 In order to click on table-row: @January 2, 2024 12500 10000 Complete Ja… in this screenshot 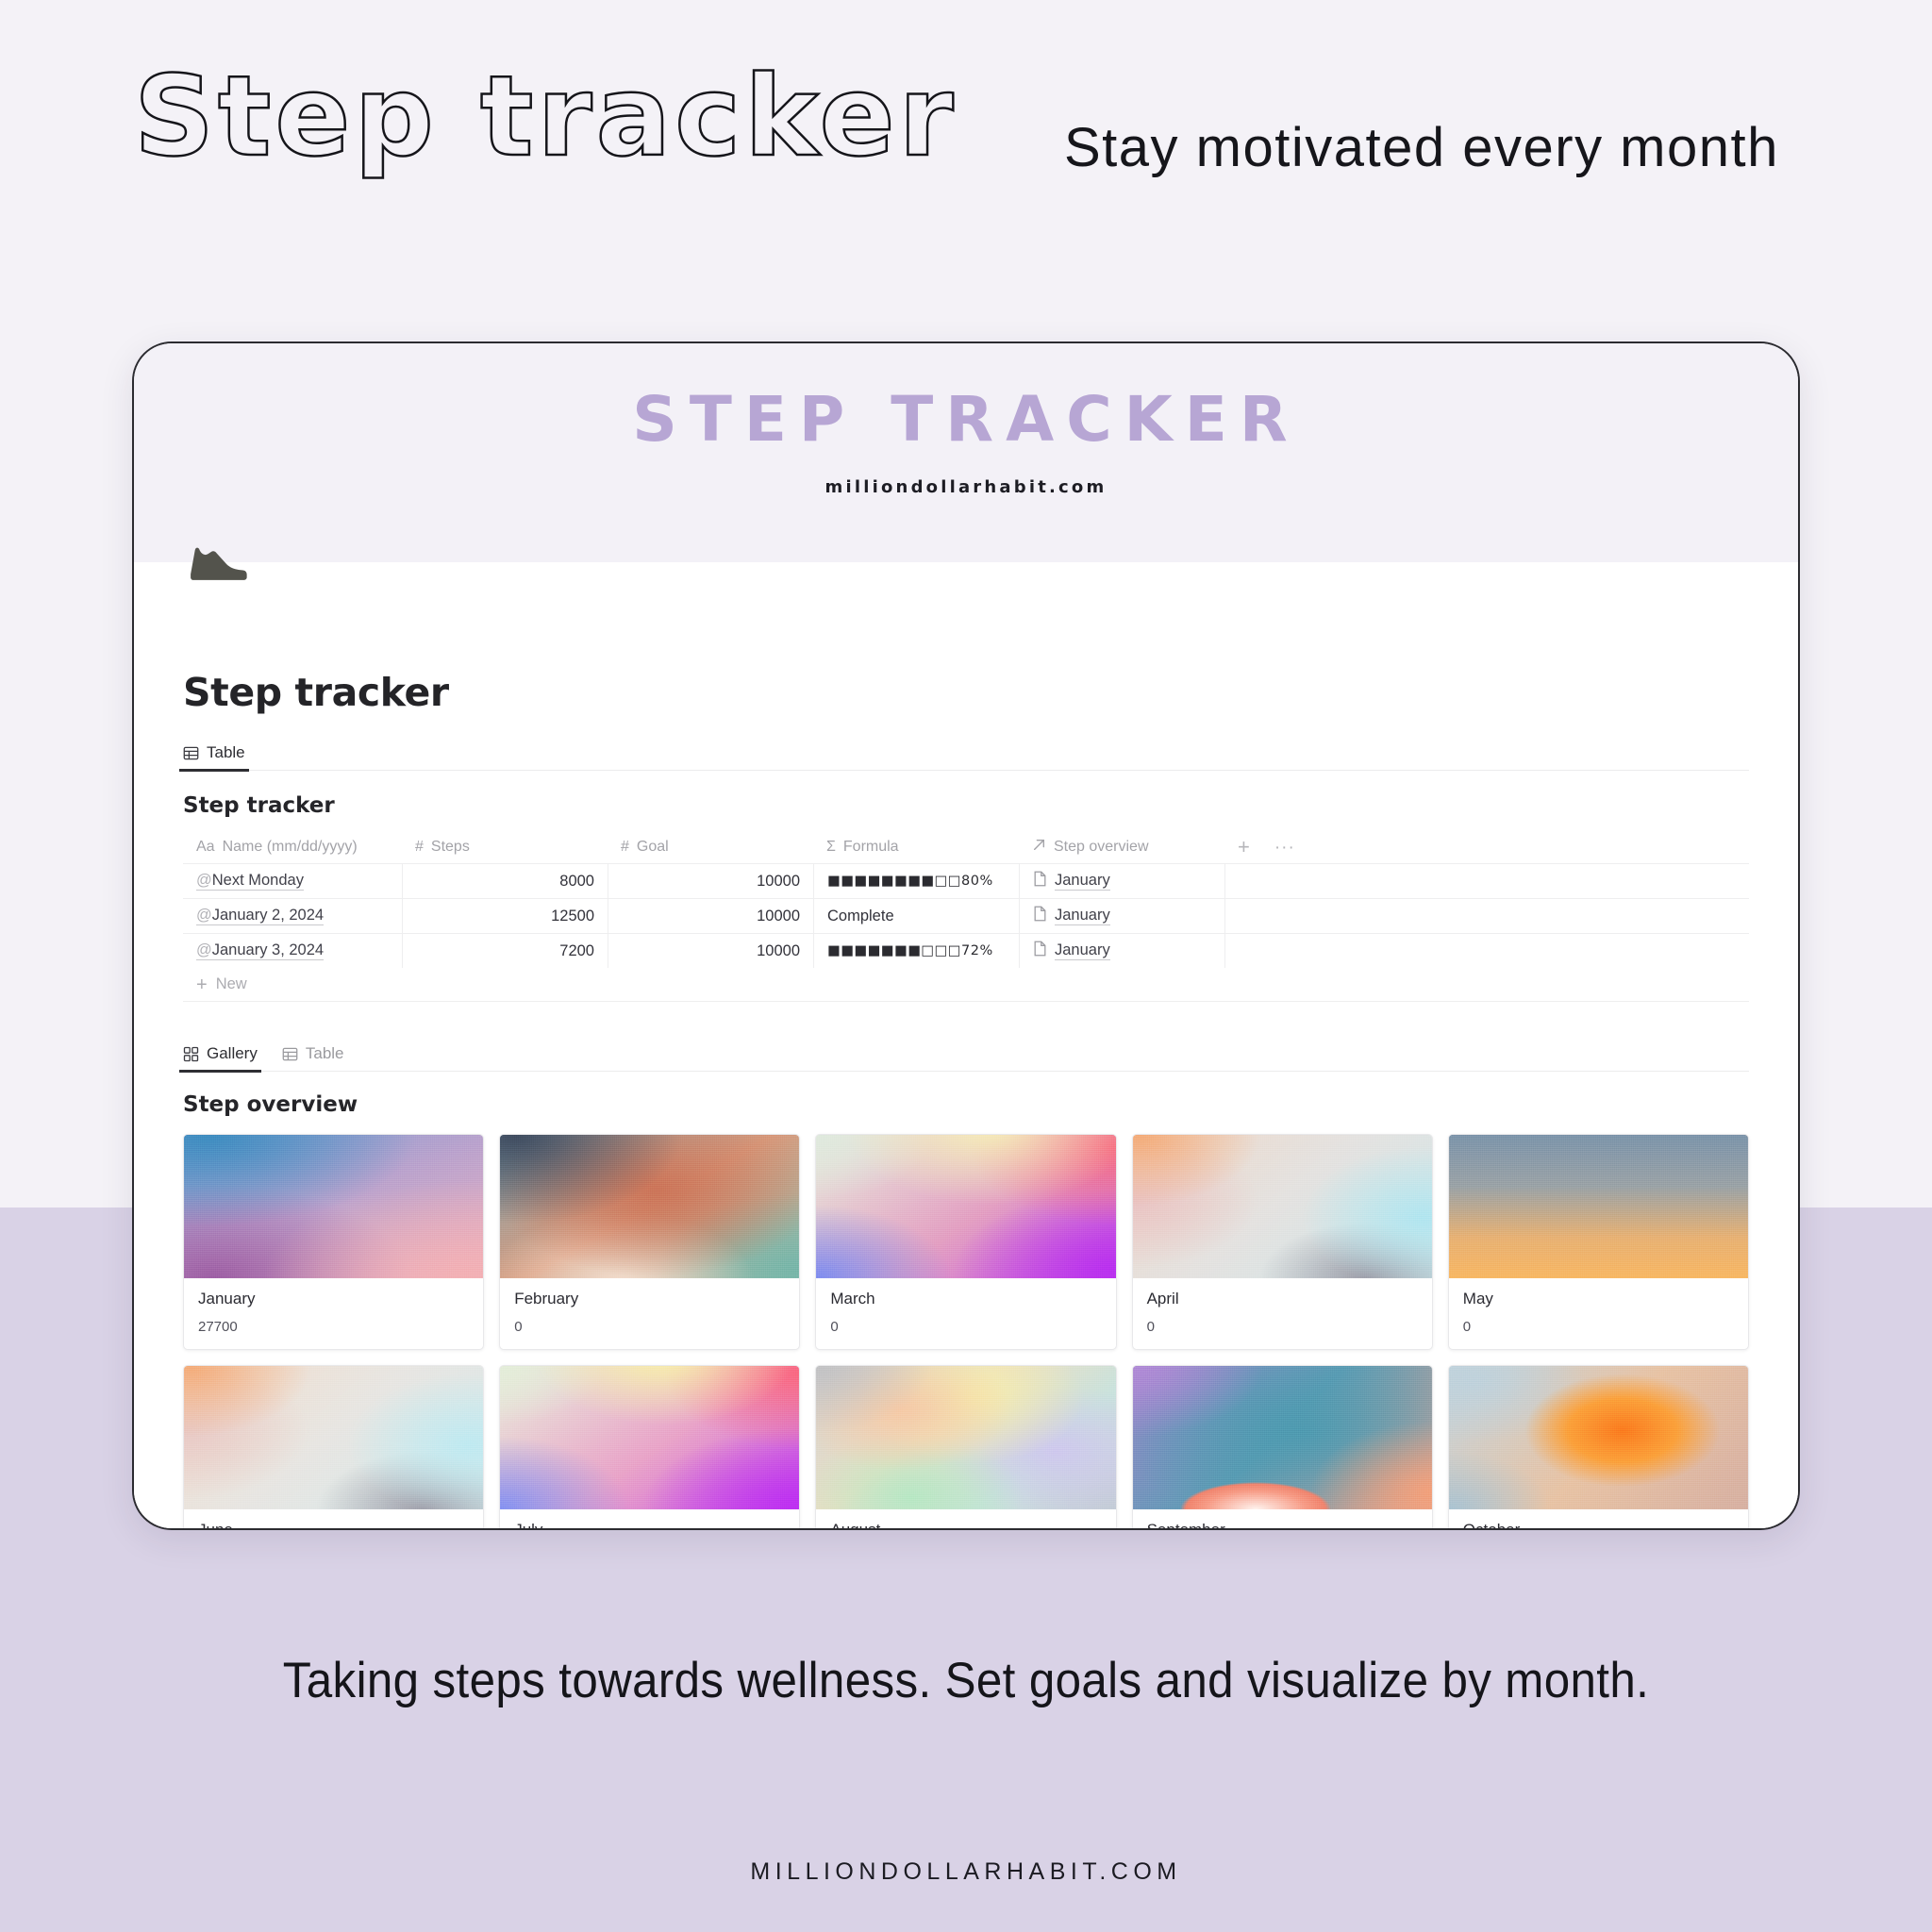, I will do `click(966, 915)`.